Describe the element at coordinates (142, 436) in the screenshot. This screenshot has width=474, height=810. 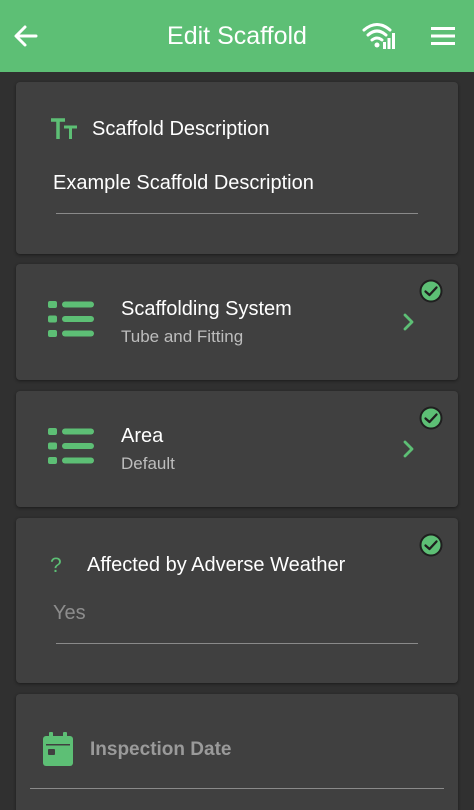
I see `area-title: Area` at that location.